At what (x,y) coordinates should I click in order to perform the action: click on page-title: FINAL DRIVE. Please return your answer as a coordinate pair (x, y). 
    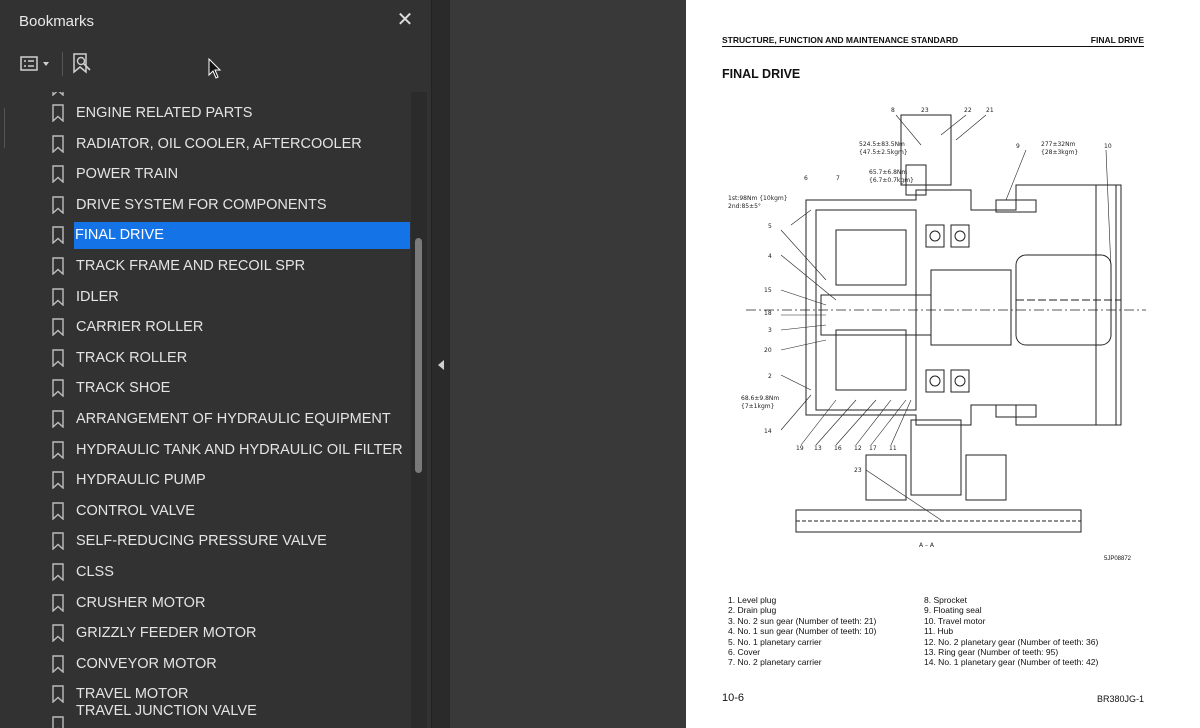
    Looking at the image, I should click on (761, 74).